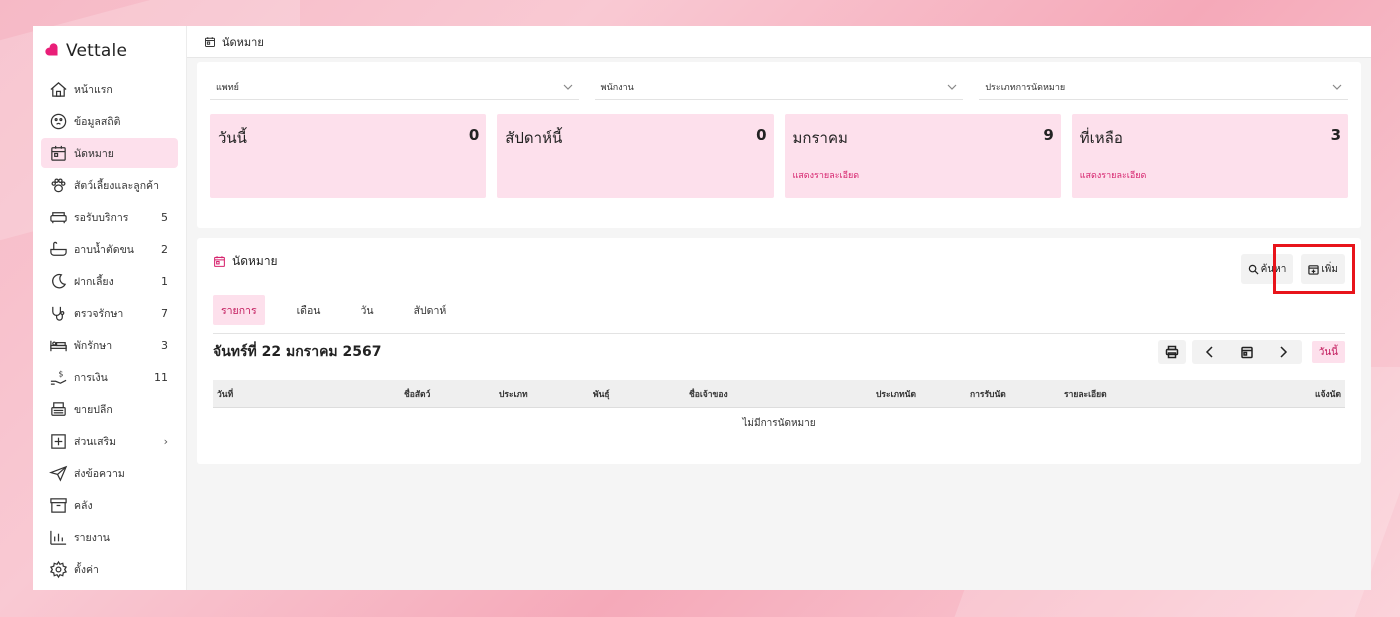 Image resolution: width=1400 pixels, height=617 pixels. I want to click on sidebar-item-12: ส่งข้อความ, so click(109, 473).